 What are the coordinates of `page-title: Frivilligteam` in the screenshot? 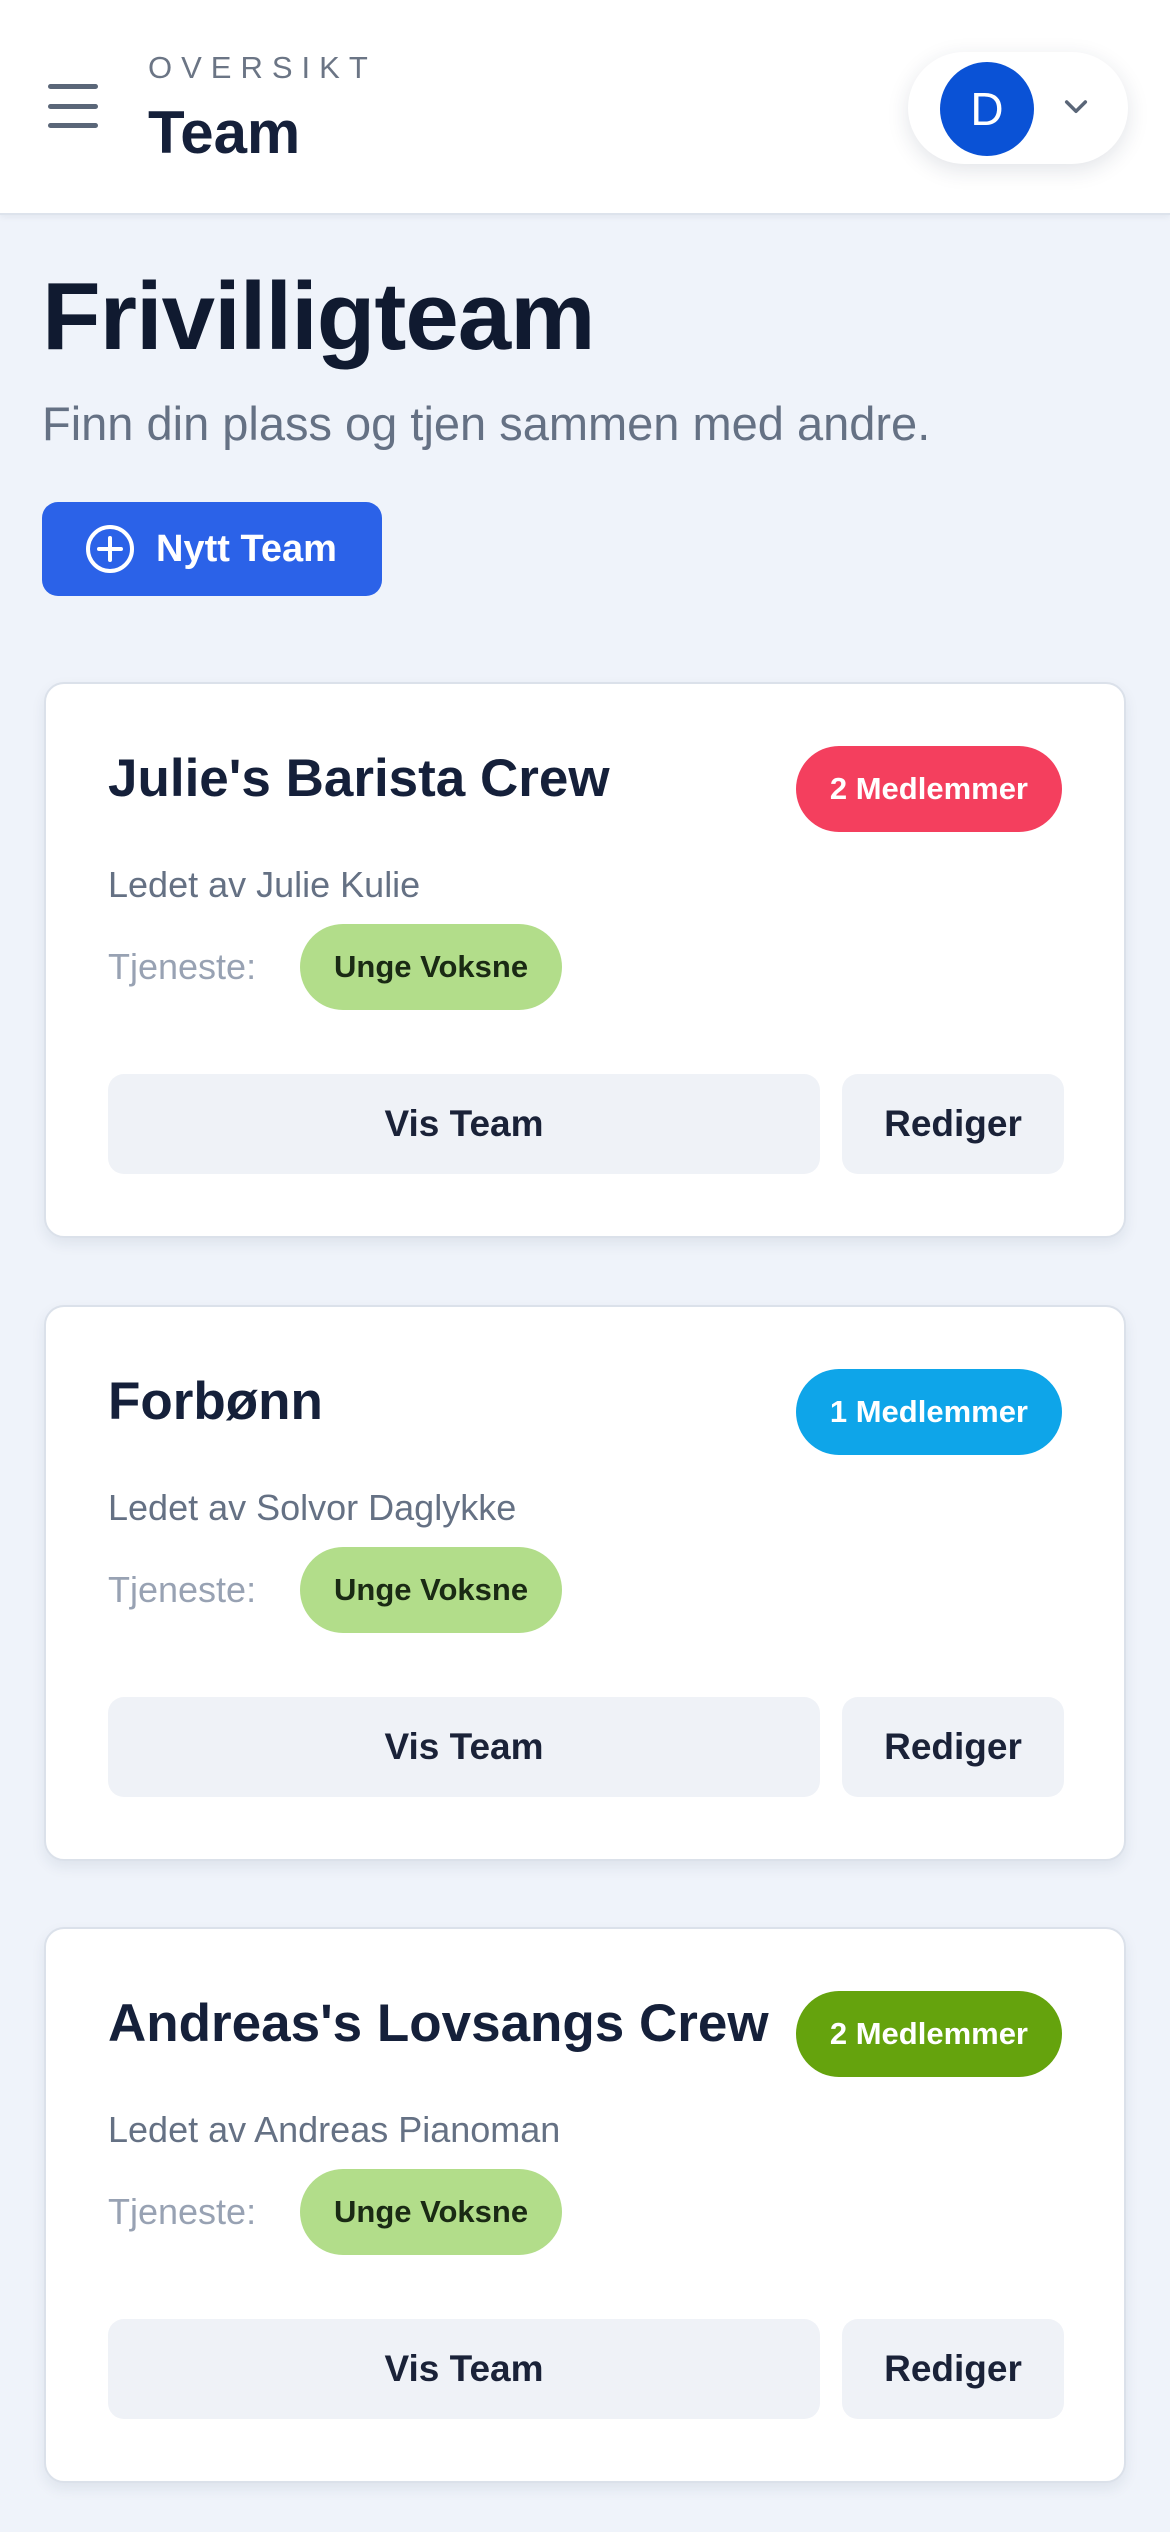 It's located at (318, 316).